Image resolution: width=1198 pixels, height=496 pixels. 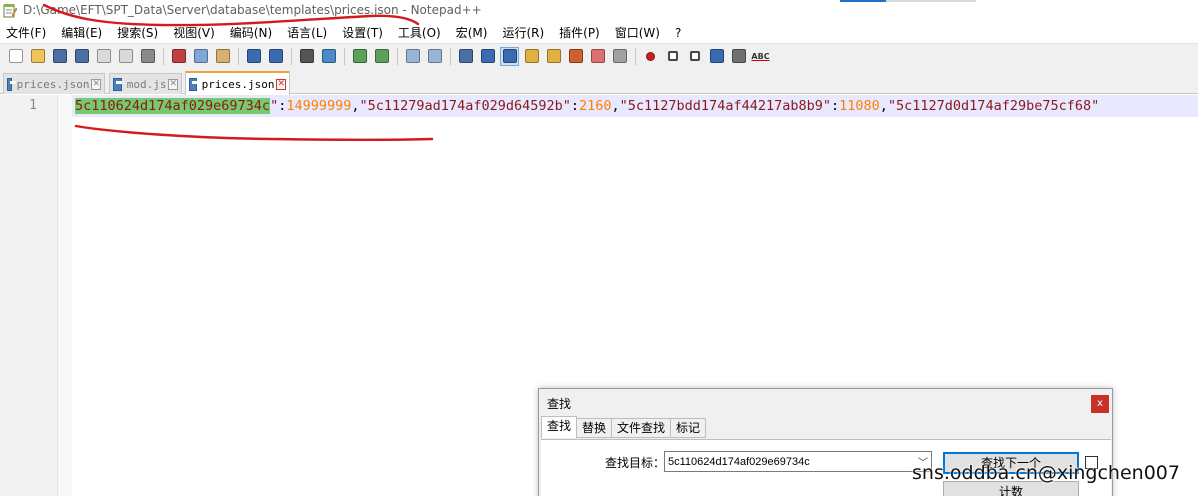 What do you see at coordinates (688, 428) in the screenshot?
I see `tab-mark: 标记` at bounding box center [688, 428].